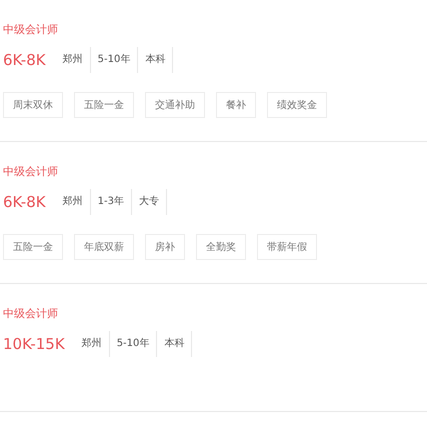 This screenshot has height=423, width=427. I want to click on benefit-tag: 年底双薪, so click(104, 247).